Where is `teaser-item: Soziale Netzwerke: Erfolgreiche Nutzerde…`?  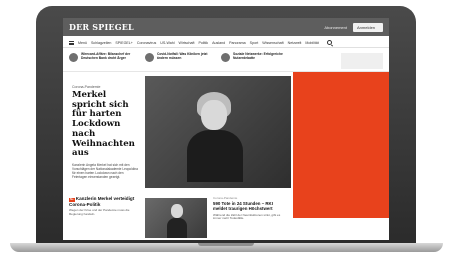 teaser-item: Soziale Netzwerke: Erfolgreiche Nutzerde… is located at coordinates (256, 60).